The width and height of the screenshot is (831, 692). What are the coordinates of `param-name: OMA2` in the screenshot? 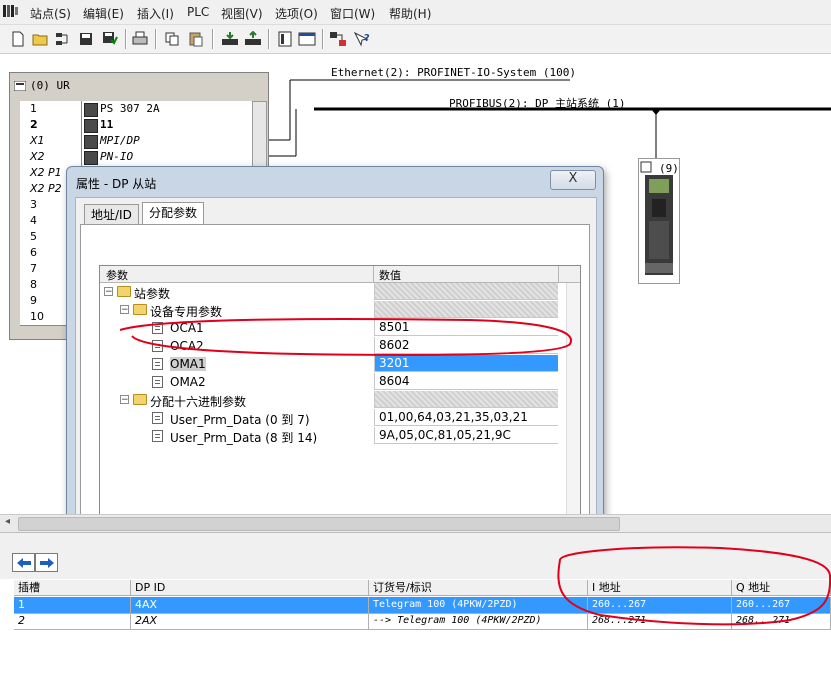 It's located at (188, 382).